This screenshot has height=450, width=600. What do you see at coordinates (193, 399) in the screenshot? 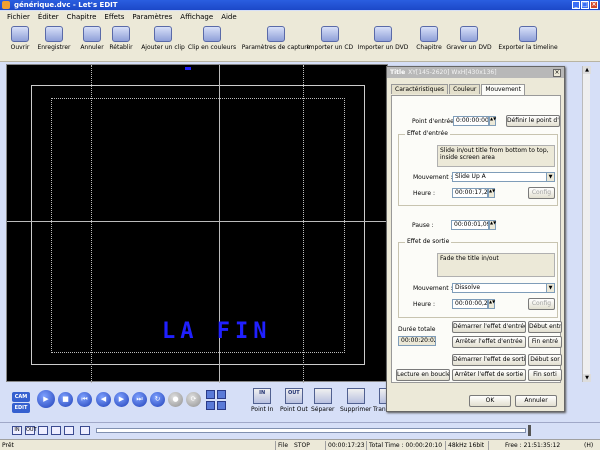
I see `jog-icon: ⟳` at bounding box center [193, 399].